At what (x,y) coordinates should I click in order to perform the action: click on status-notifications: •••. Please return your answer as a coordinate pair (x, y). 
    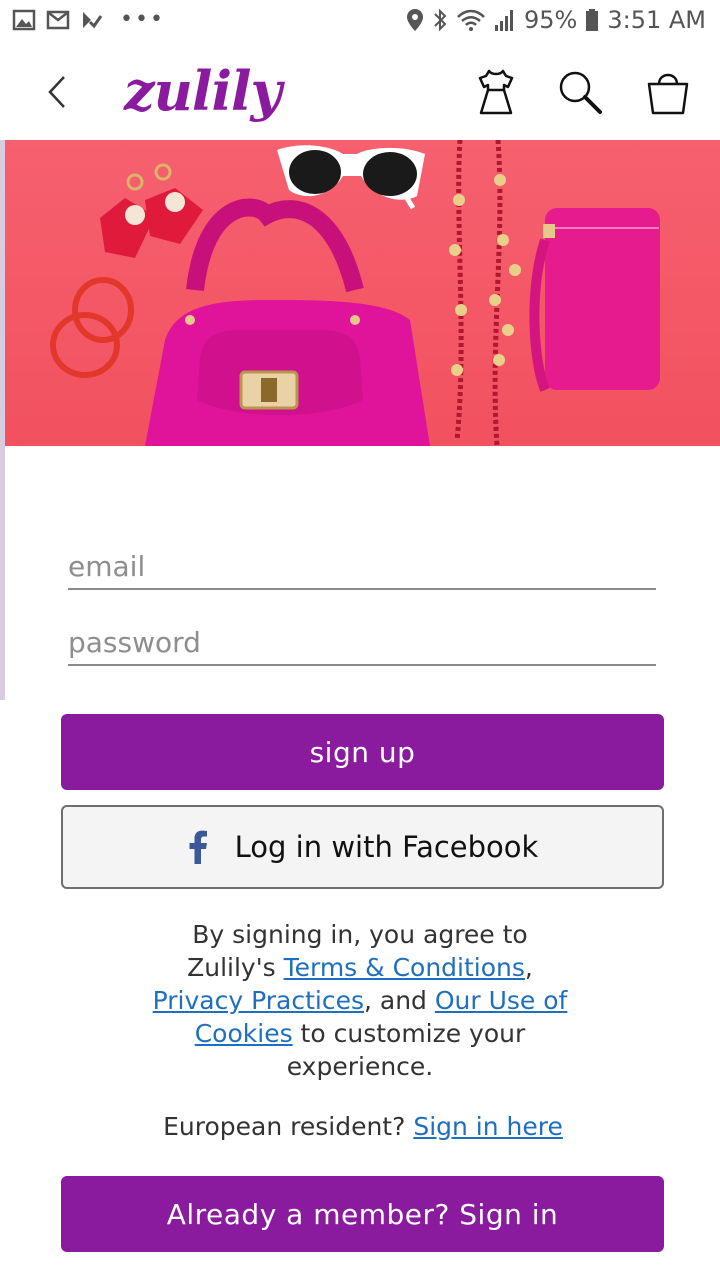
    Looking at the image, I should click on (88, 20).